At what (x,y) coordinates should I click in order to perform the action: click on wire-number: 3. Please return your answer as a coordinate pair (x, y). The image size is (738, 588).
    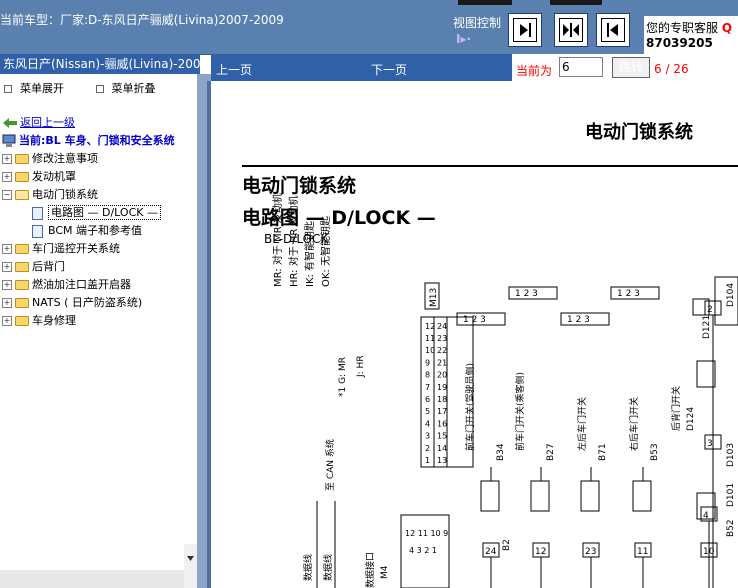
    Looking at the image, I should click on (710, 444).